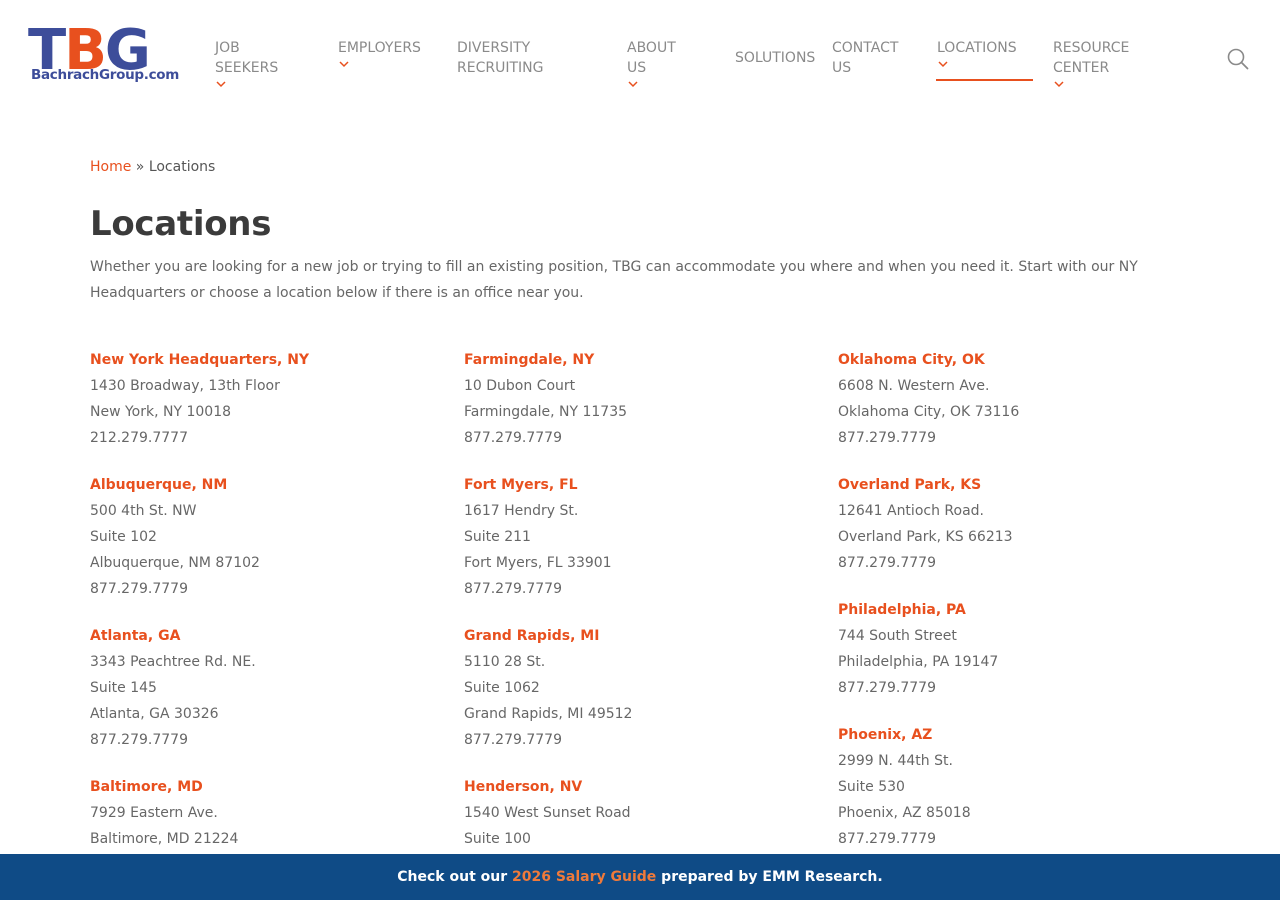 The height and width of the screenshot is (900, 1280). I want to click on nav-label: SOLUTIONS, so click(775, 58).